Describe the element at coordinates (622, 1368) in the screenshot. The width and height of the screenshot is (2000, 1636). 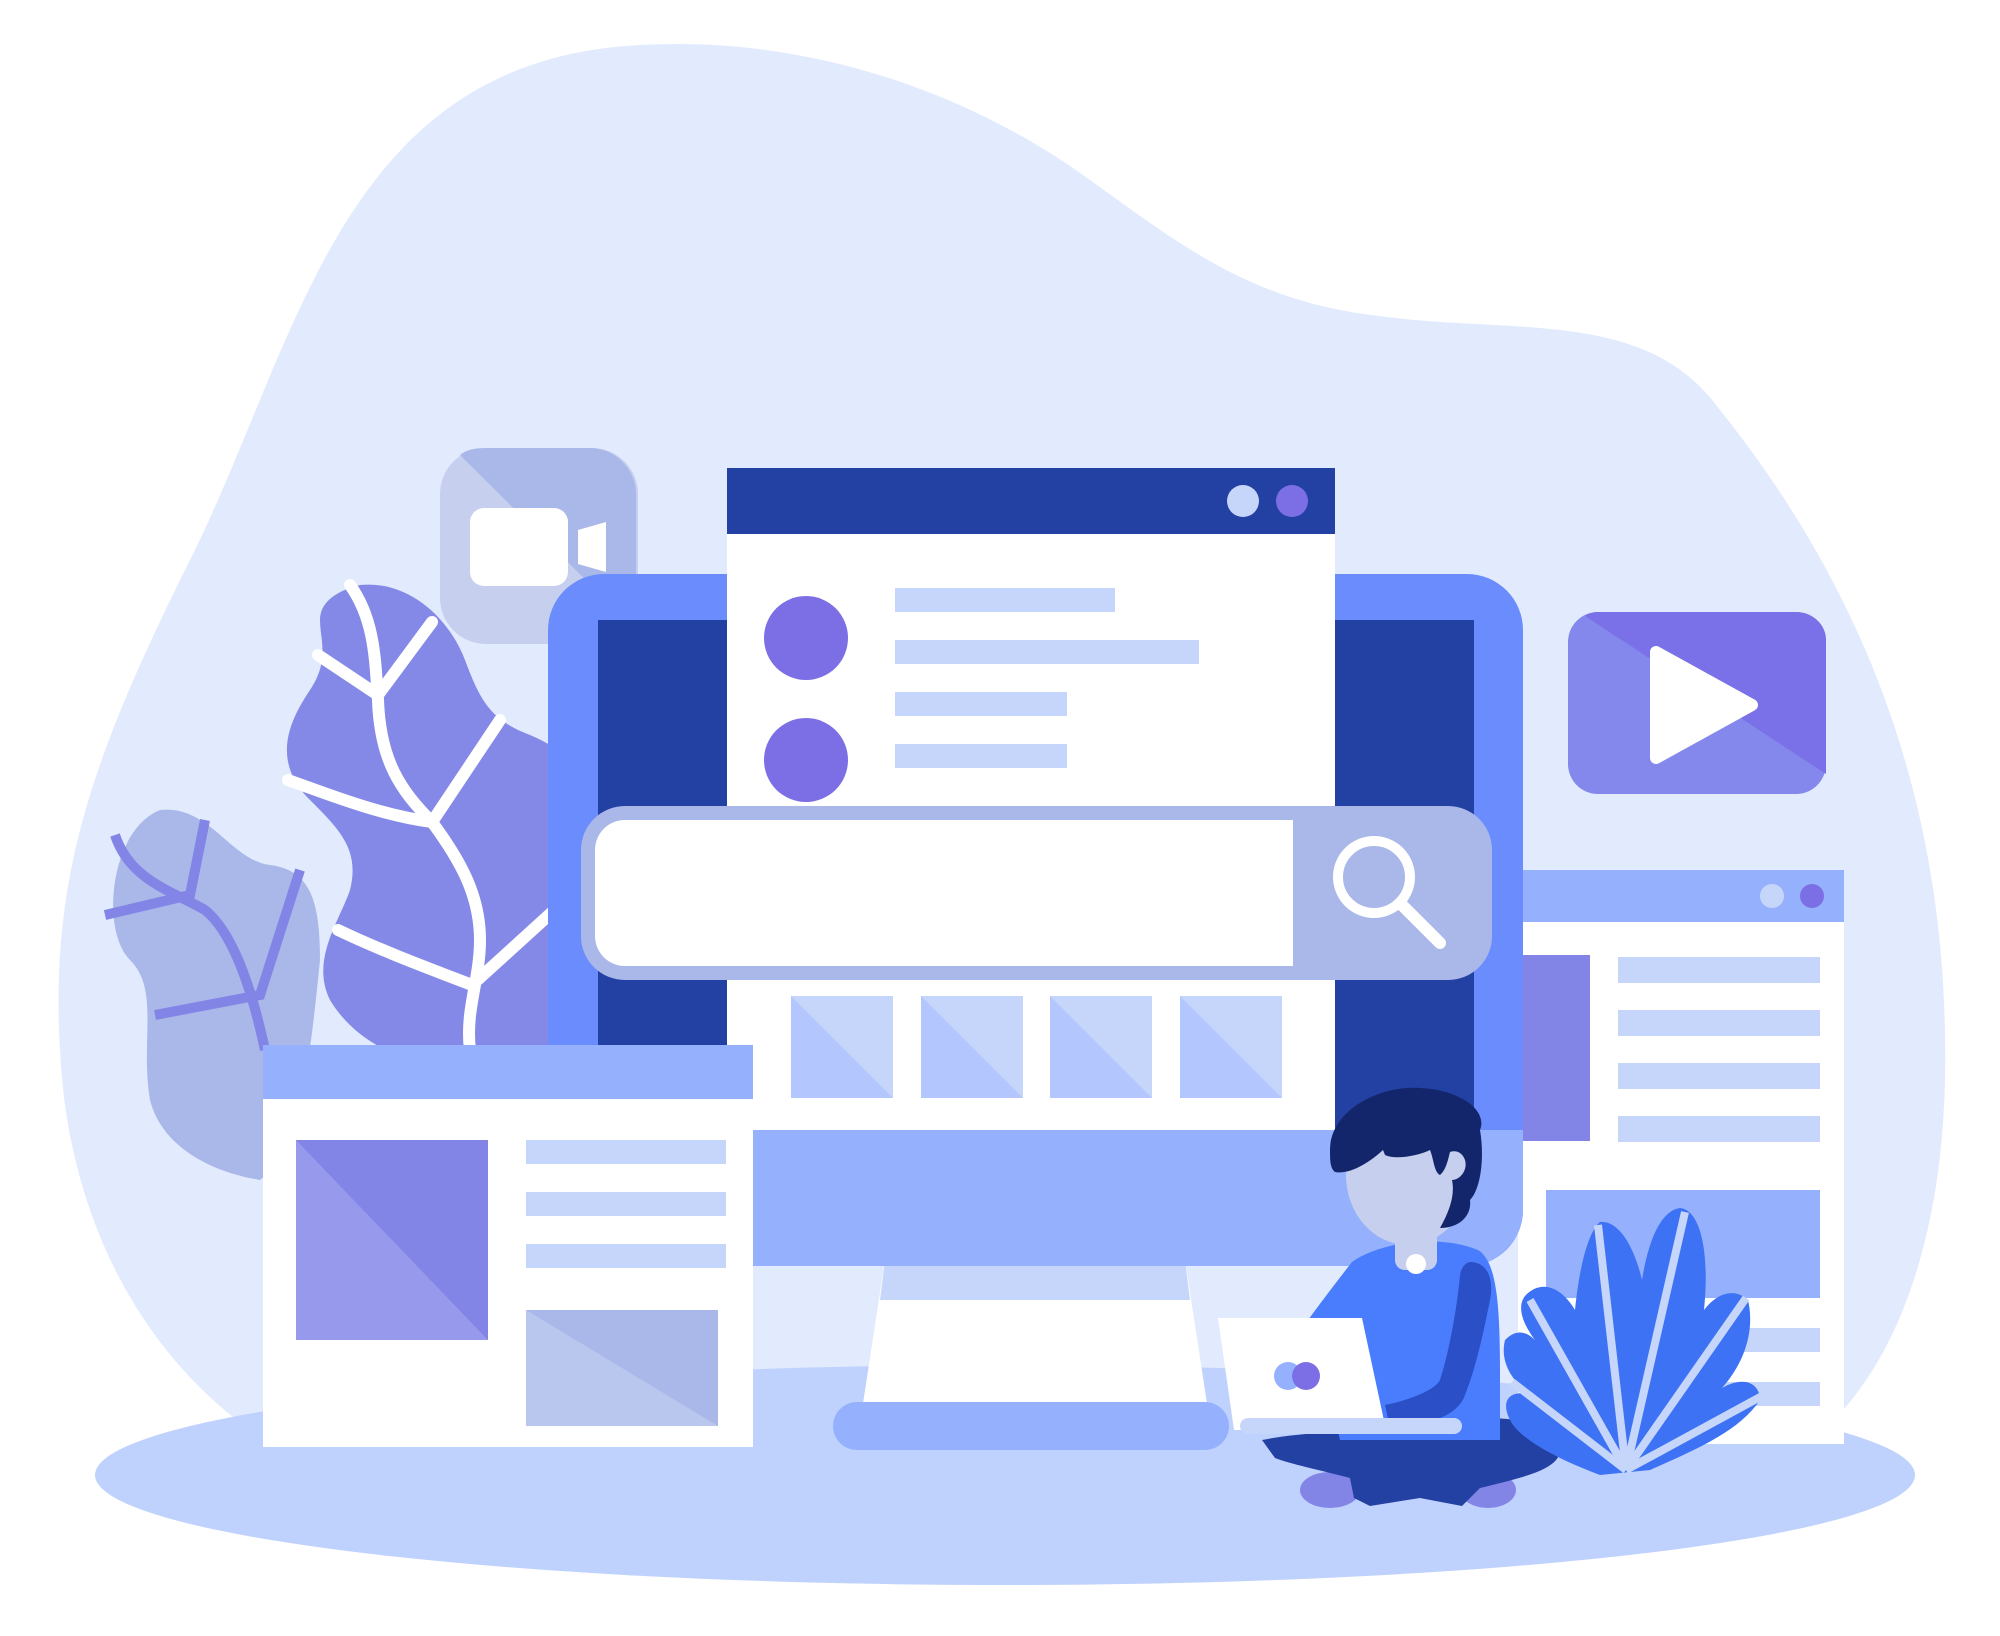
I see `banner-placeholder` at that location.